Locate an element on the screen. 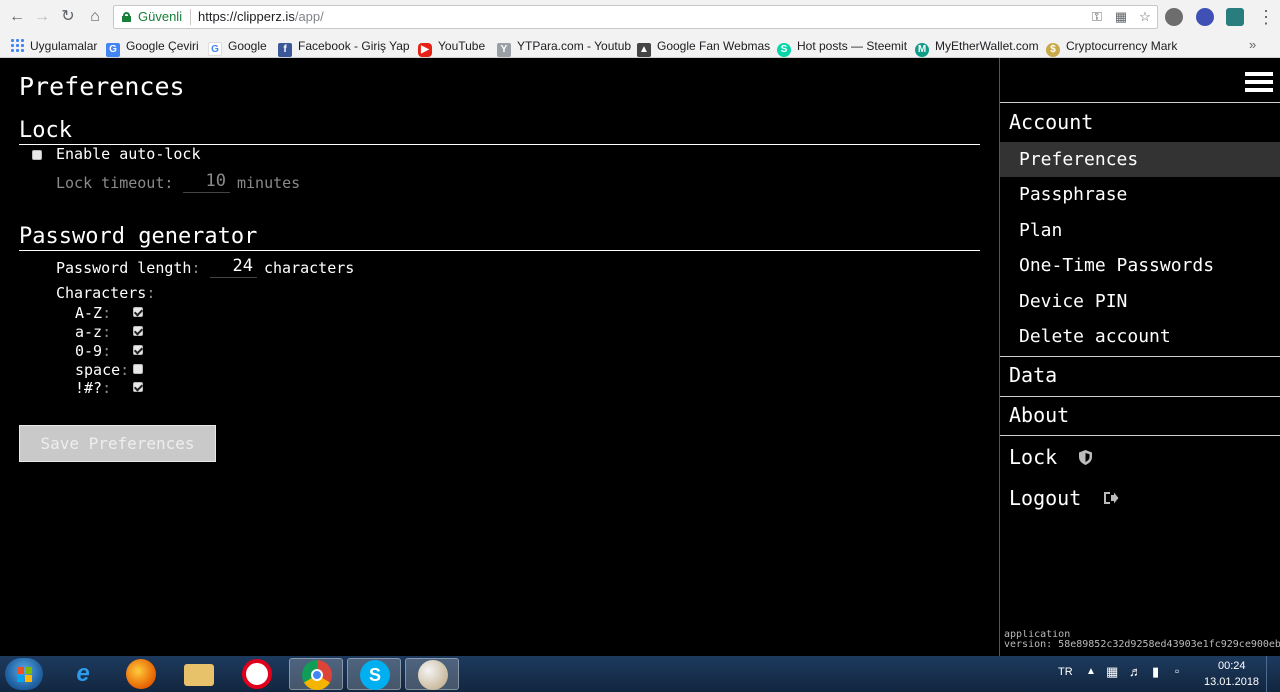 This screenshot has width=1280, height=692. sidebar-item-device-pin: Device PIN is located at coordinates (1140, 301).